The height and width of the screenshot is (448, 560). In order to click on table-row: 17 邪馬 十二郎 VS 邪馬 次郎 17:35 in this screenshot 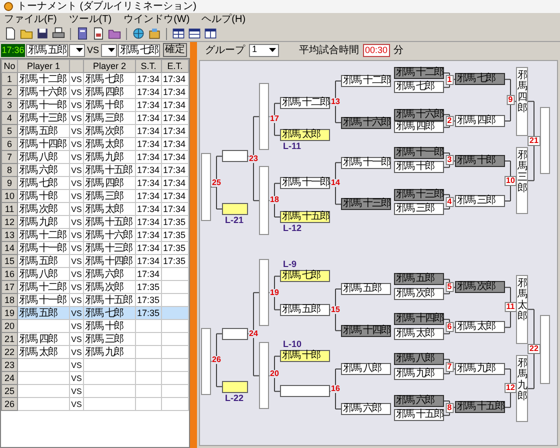, I will do `click(95, 287)`.